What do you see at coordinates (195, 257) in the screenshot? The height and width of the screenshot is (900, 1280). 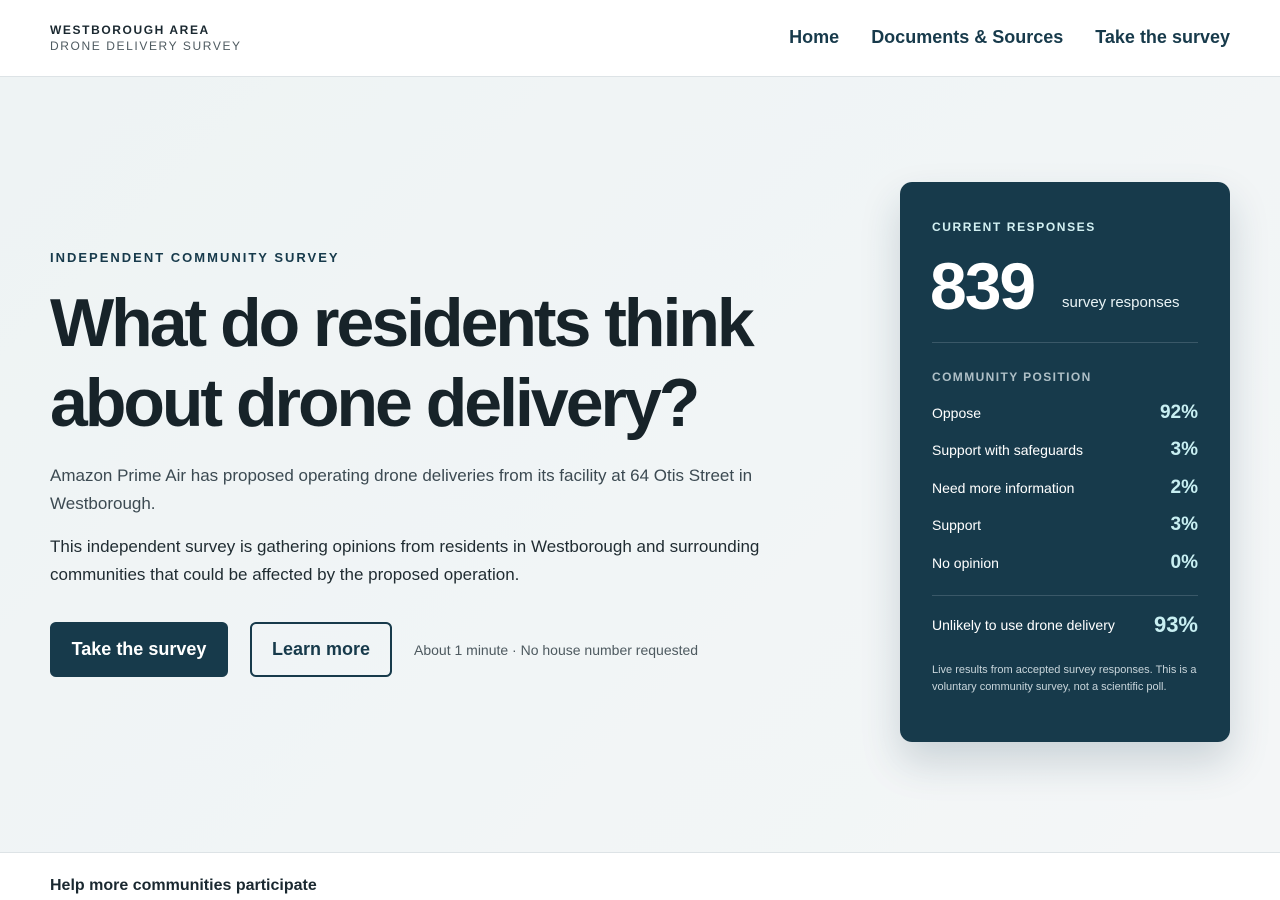 I see `hero-eyebrow: INDEPENDENT COMMUNITY SURVEY` at bounding box center [195, 257].